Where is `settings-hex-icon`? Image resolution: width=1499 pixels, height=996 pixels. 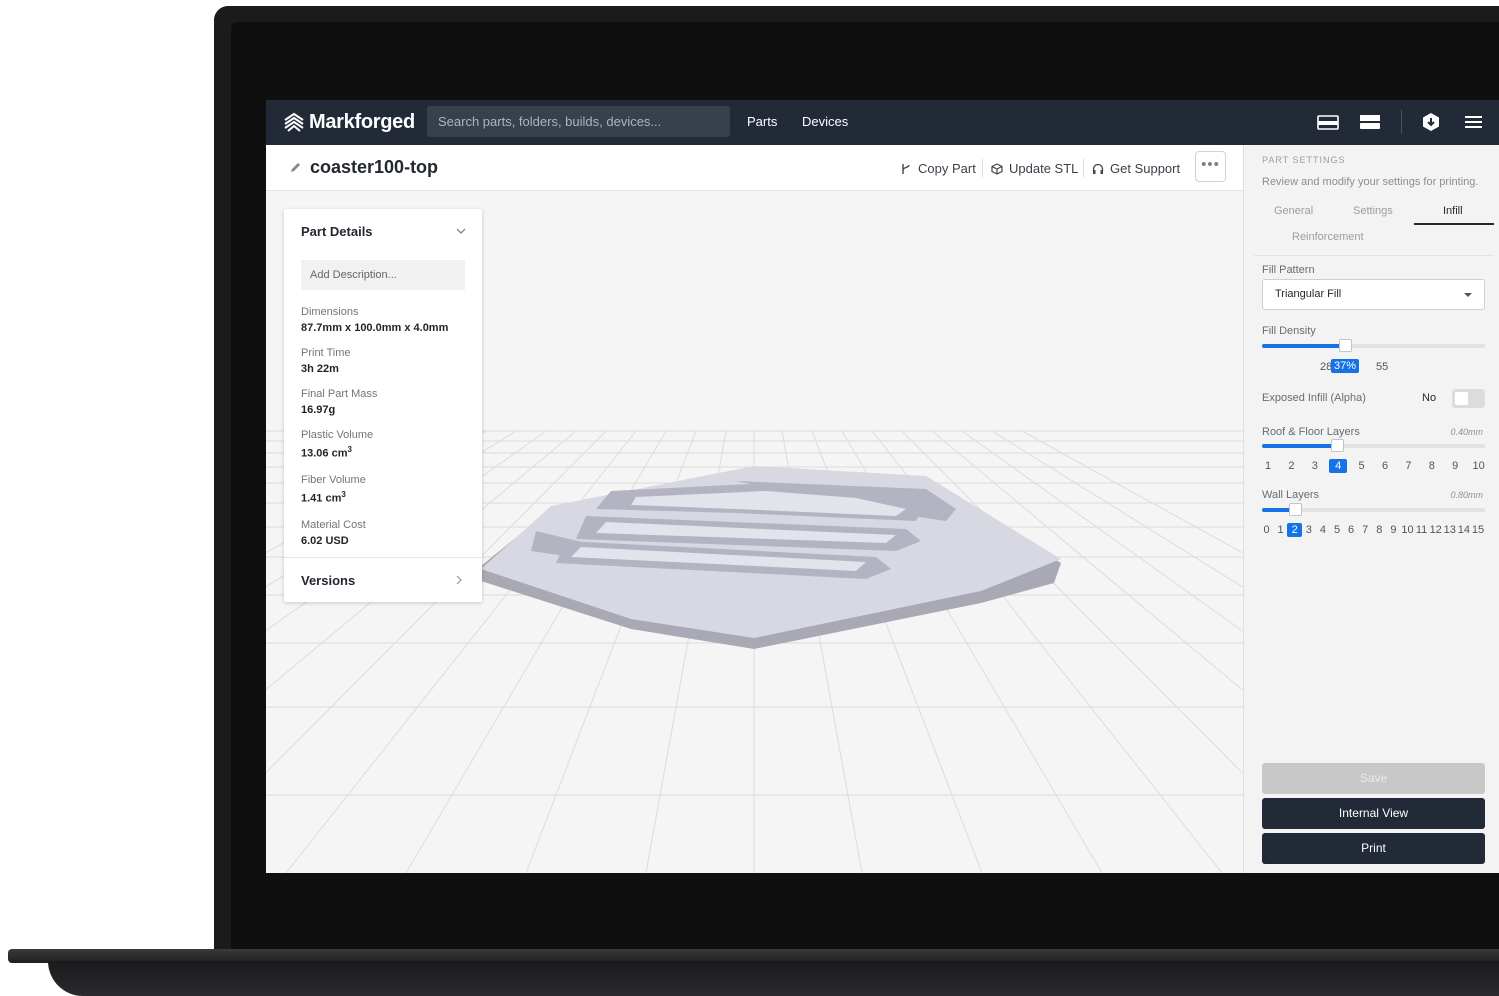 settings-hex-icon is located at coordinates (1431, 122).